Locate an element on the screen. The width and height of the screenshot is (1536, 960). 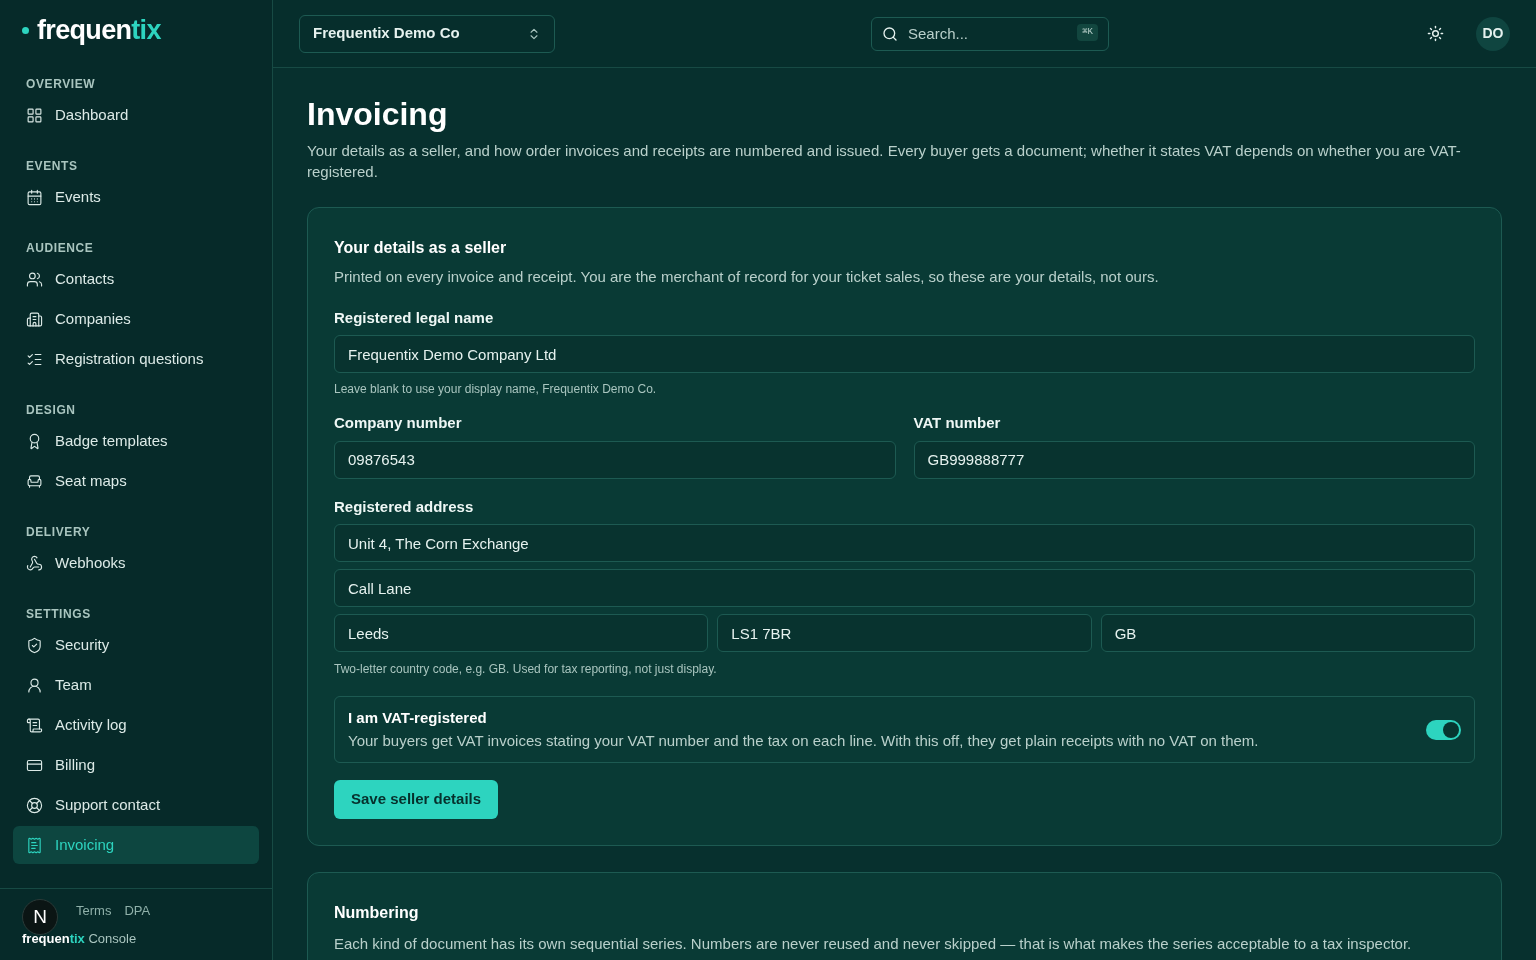
armchair-icon is located at coordinates (34, 481).